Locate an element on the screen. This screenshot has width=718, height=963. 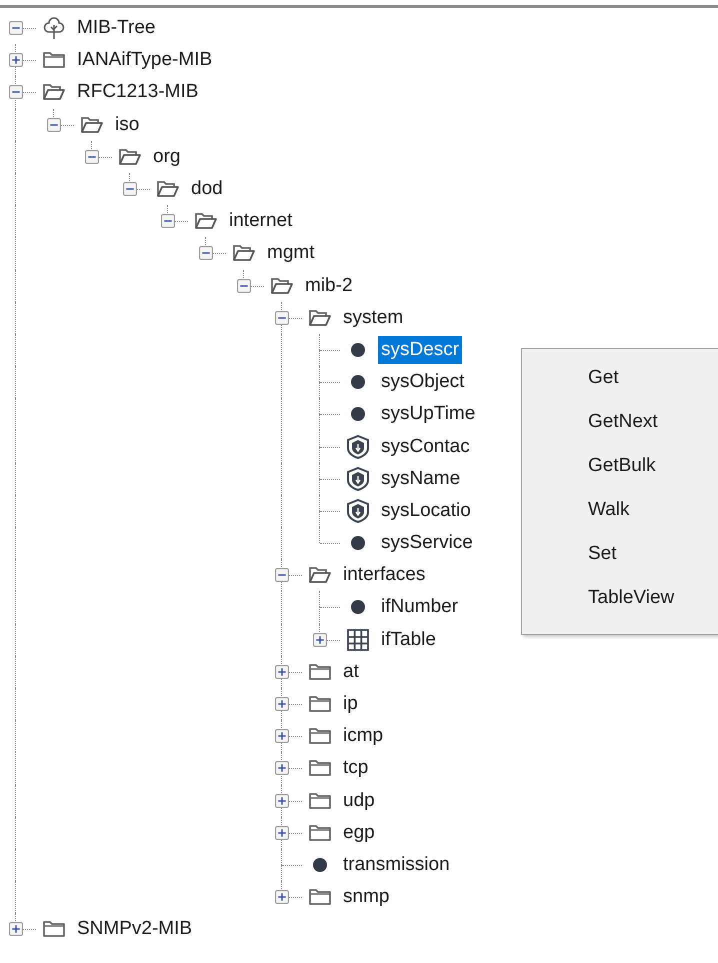
tree-item: sysService is located at coordinates (427, 543).